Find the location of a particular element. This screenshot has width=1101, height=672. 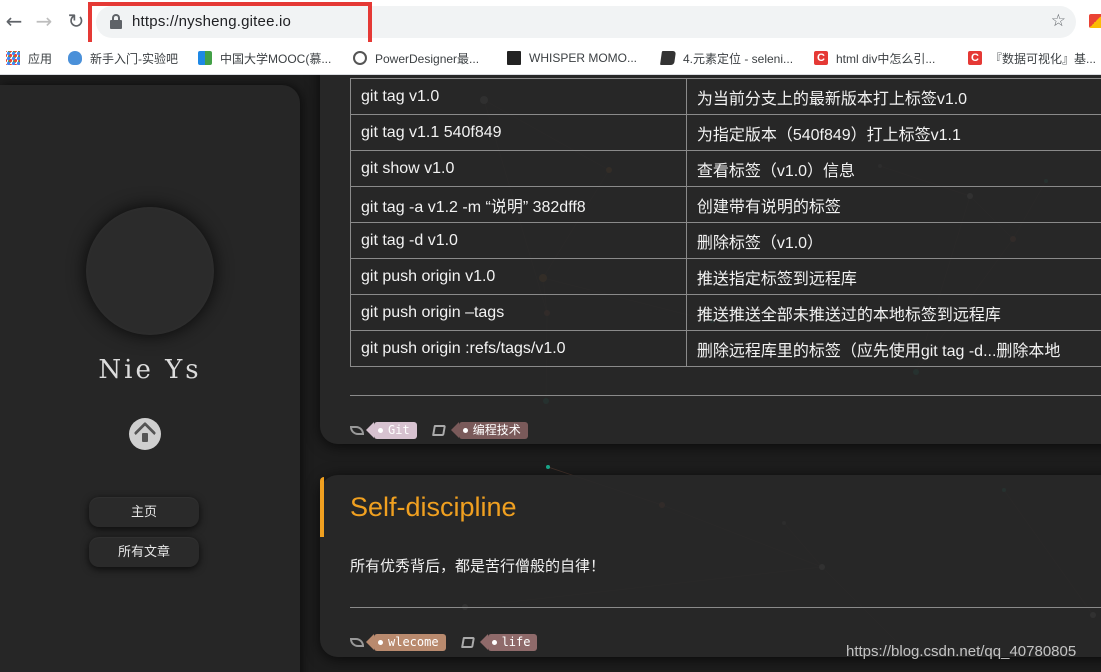

extension-icon is located at coordinates (1095, 21).